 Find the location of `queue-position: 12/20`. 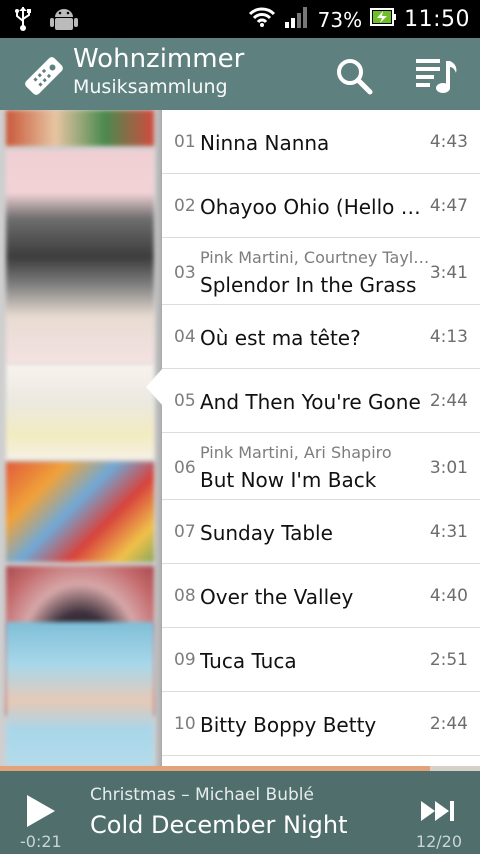

queue-position: 12/20 is located at coordinates (438, 841).